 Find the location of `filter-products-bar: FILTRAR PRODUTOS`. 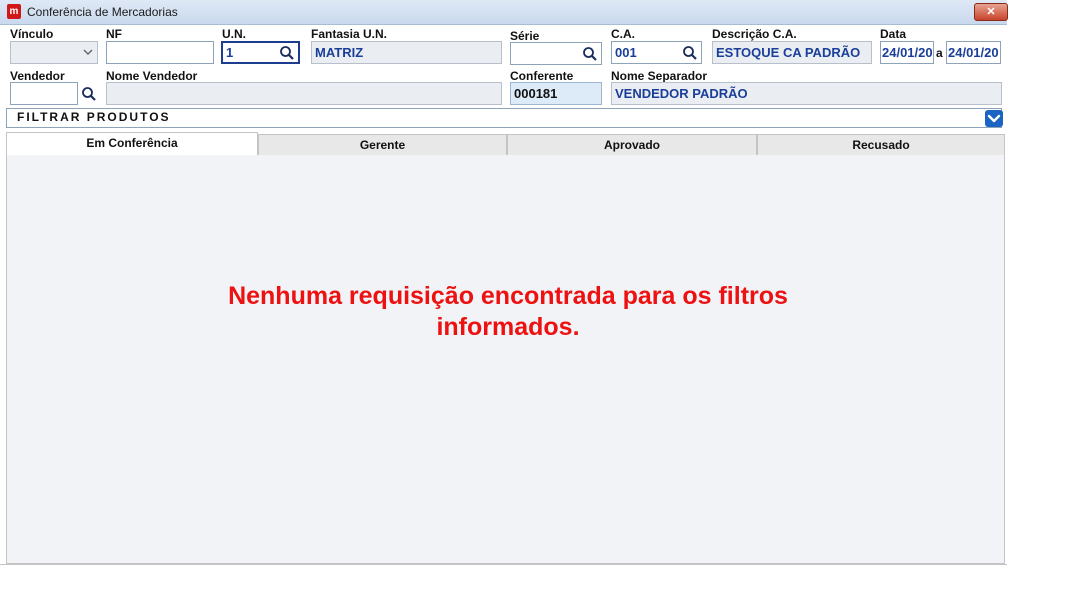

filter-products-bar: FILTRAR PRODUTOS is located at coordinates (504, 118).